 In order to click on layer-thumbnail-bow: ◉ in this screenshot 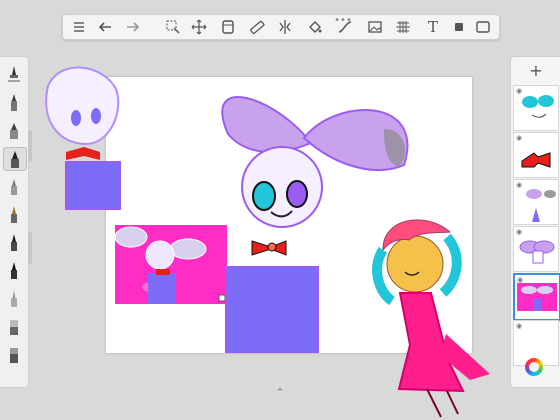, I will do `click(536, 155)`.